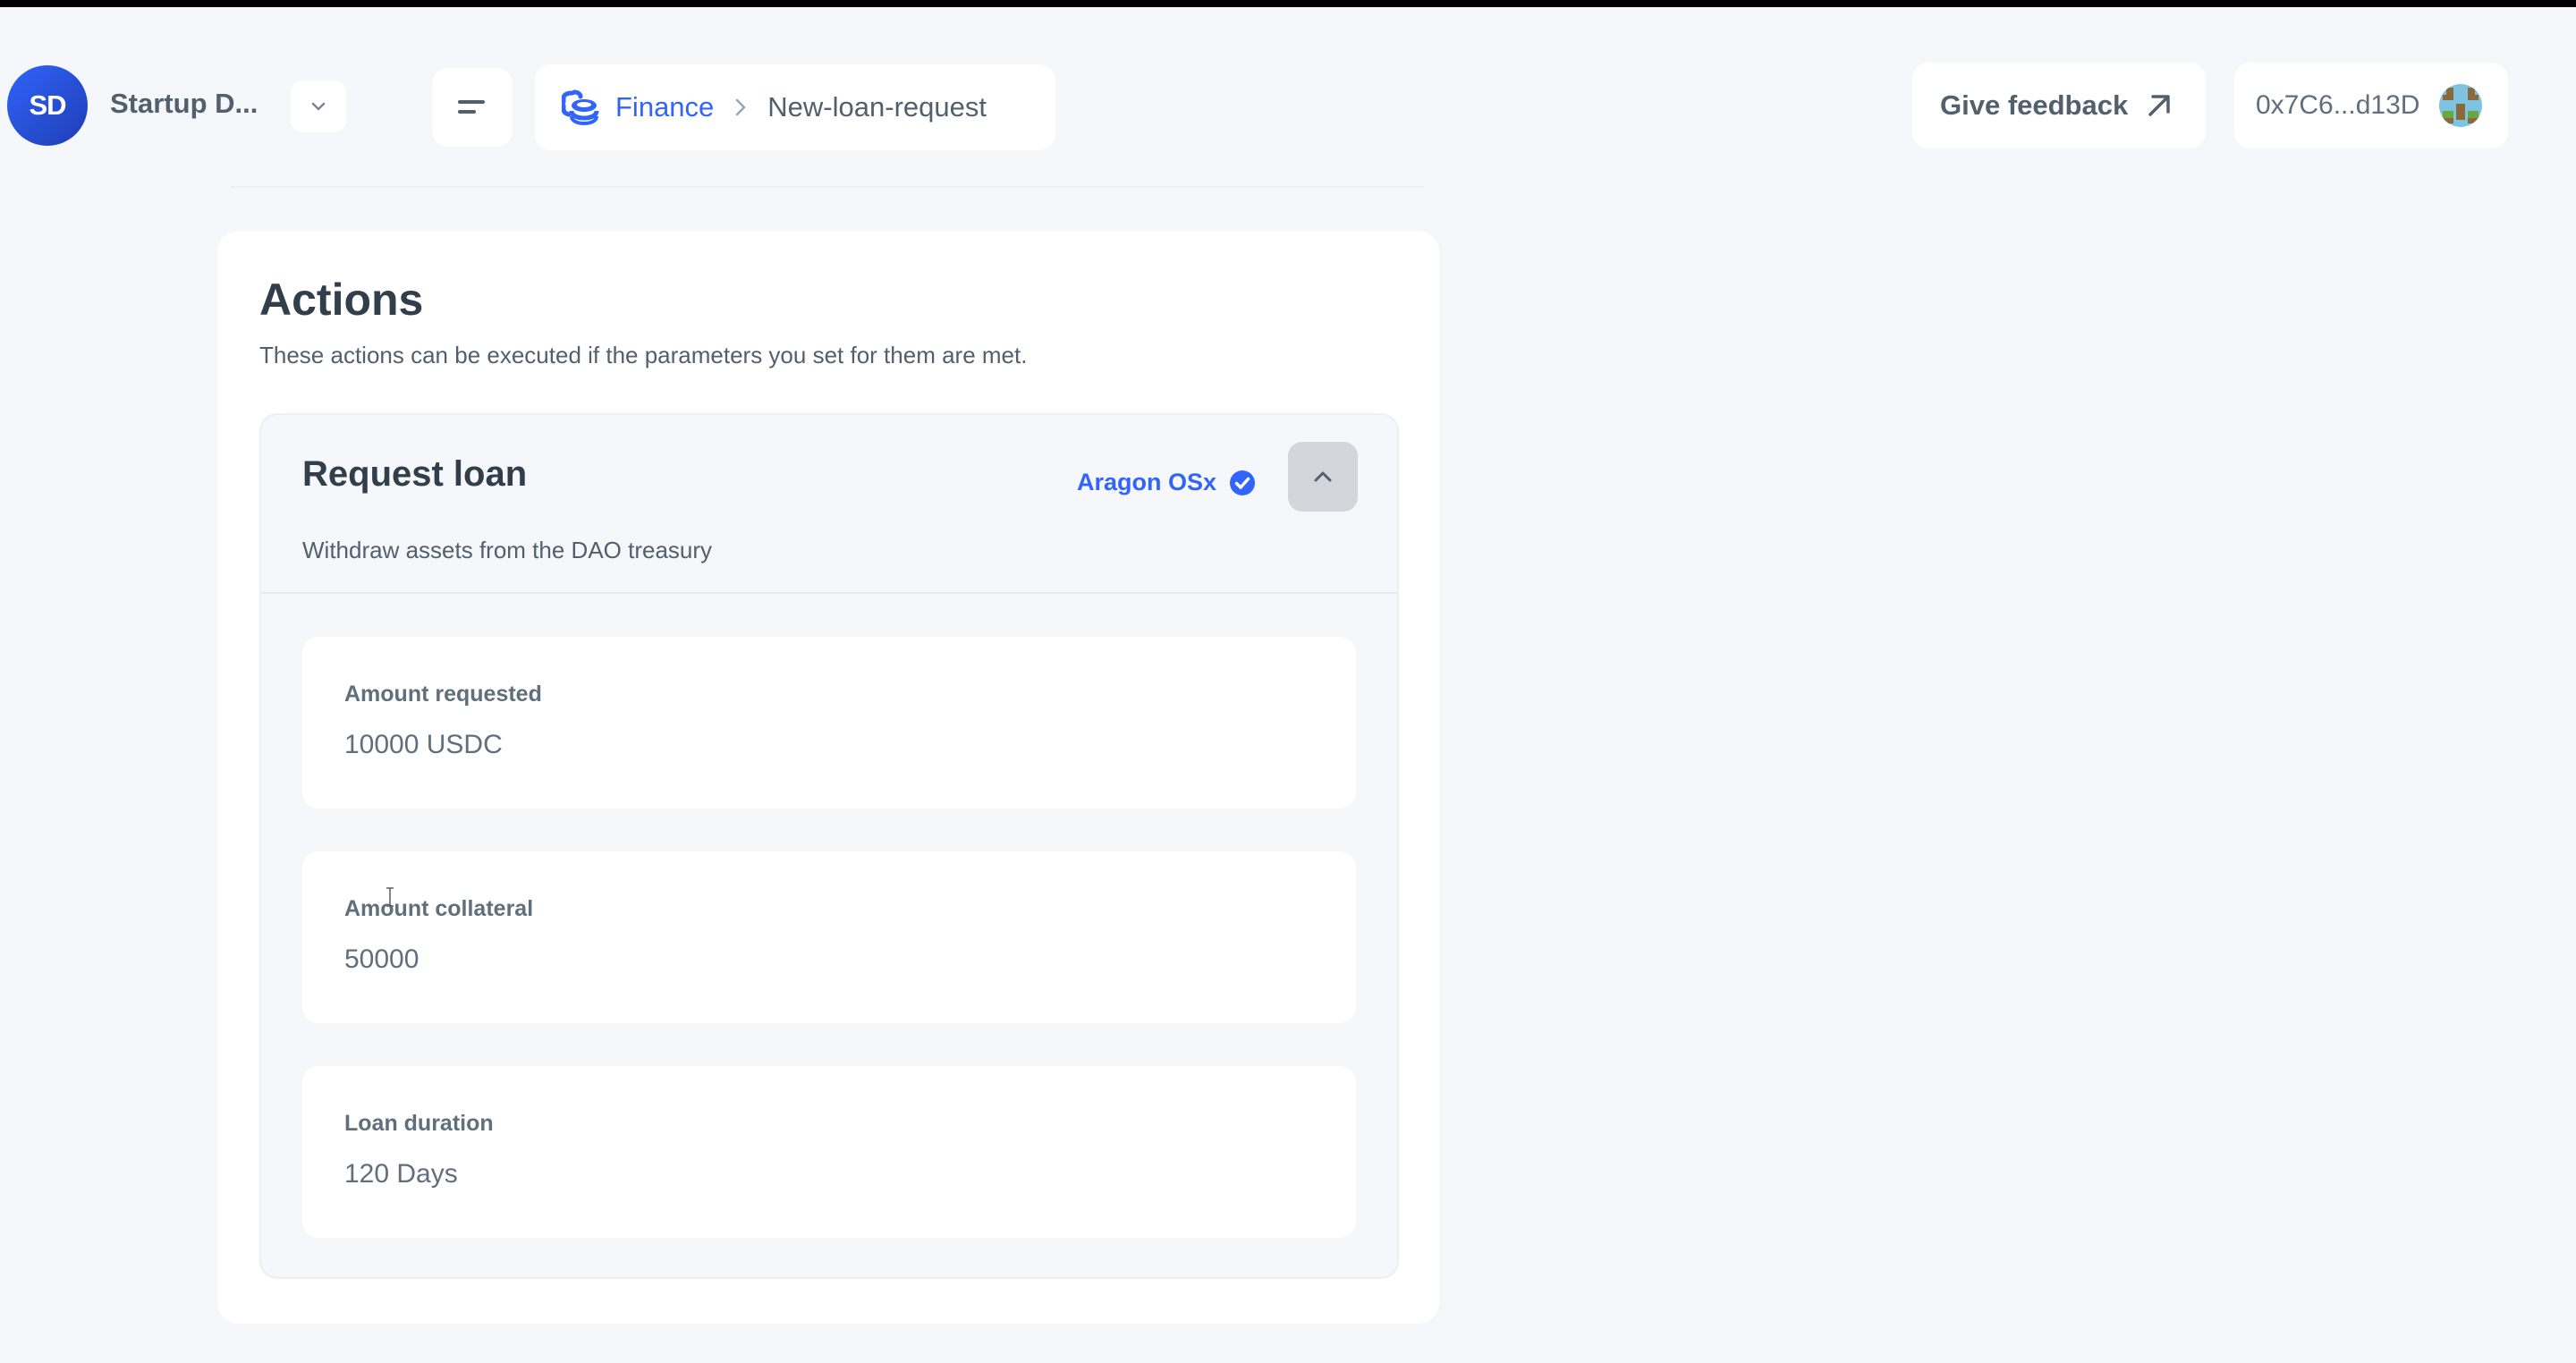  I want to click on field-amount-requested: Amount requested 10000 USDC, so click(829, 722).